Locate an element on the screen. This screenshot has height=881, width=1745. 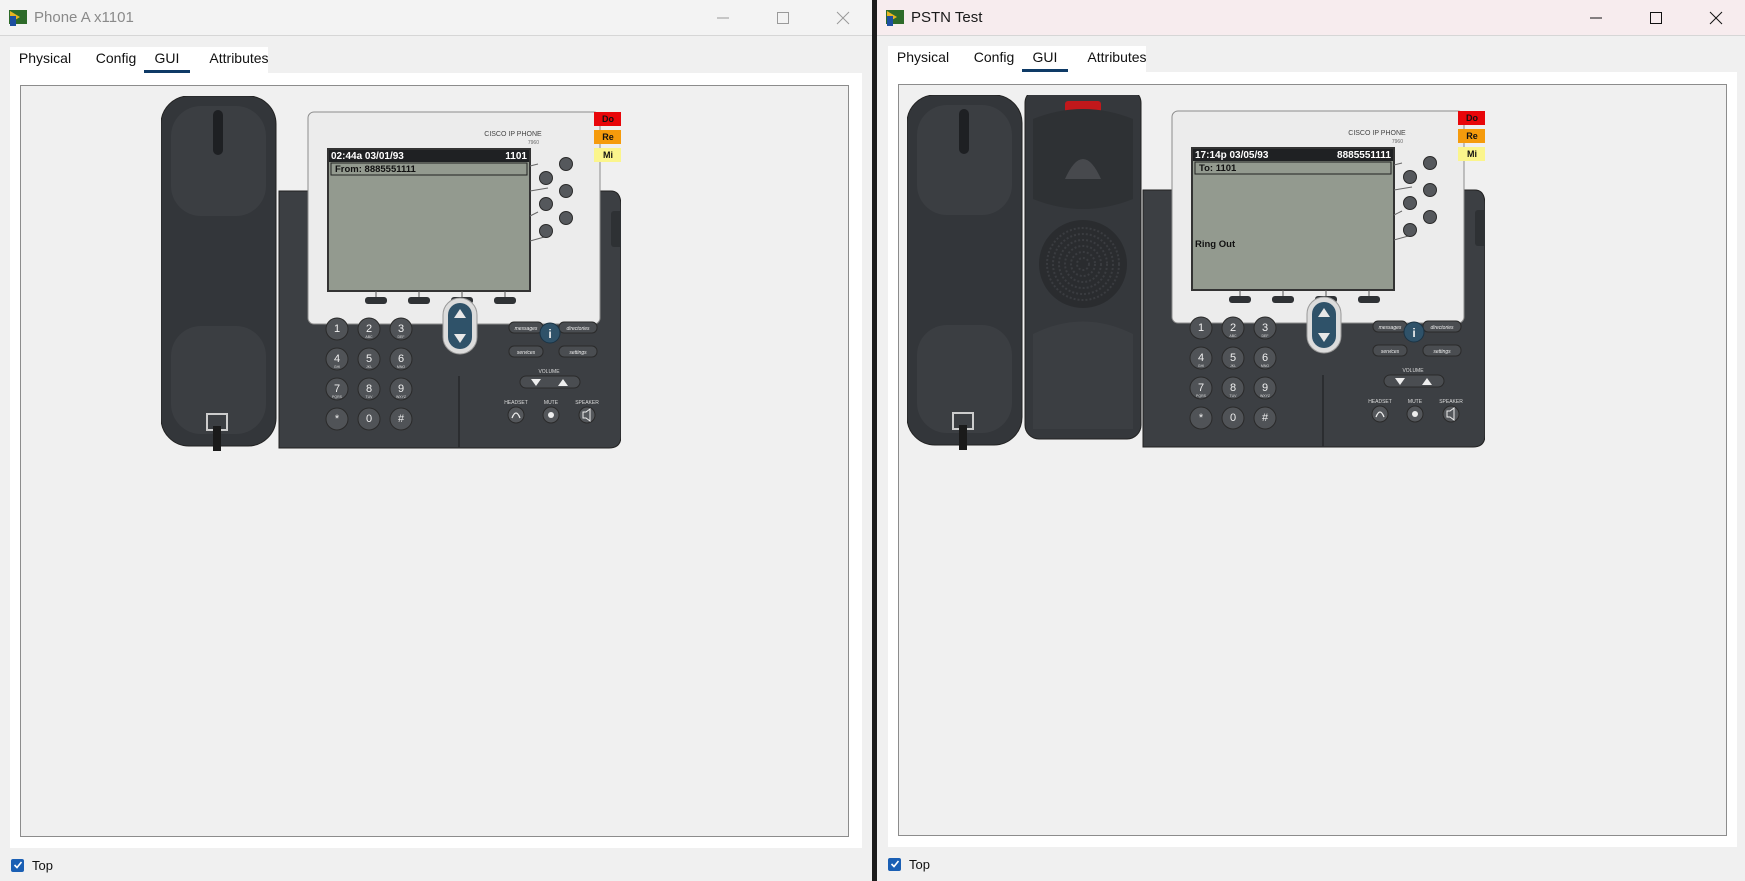
key-letters: GHI is located at coordinates (337, 367).